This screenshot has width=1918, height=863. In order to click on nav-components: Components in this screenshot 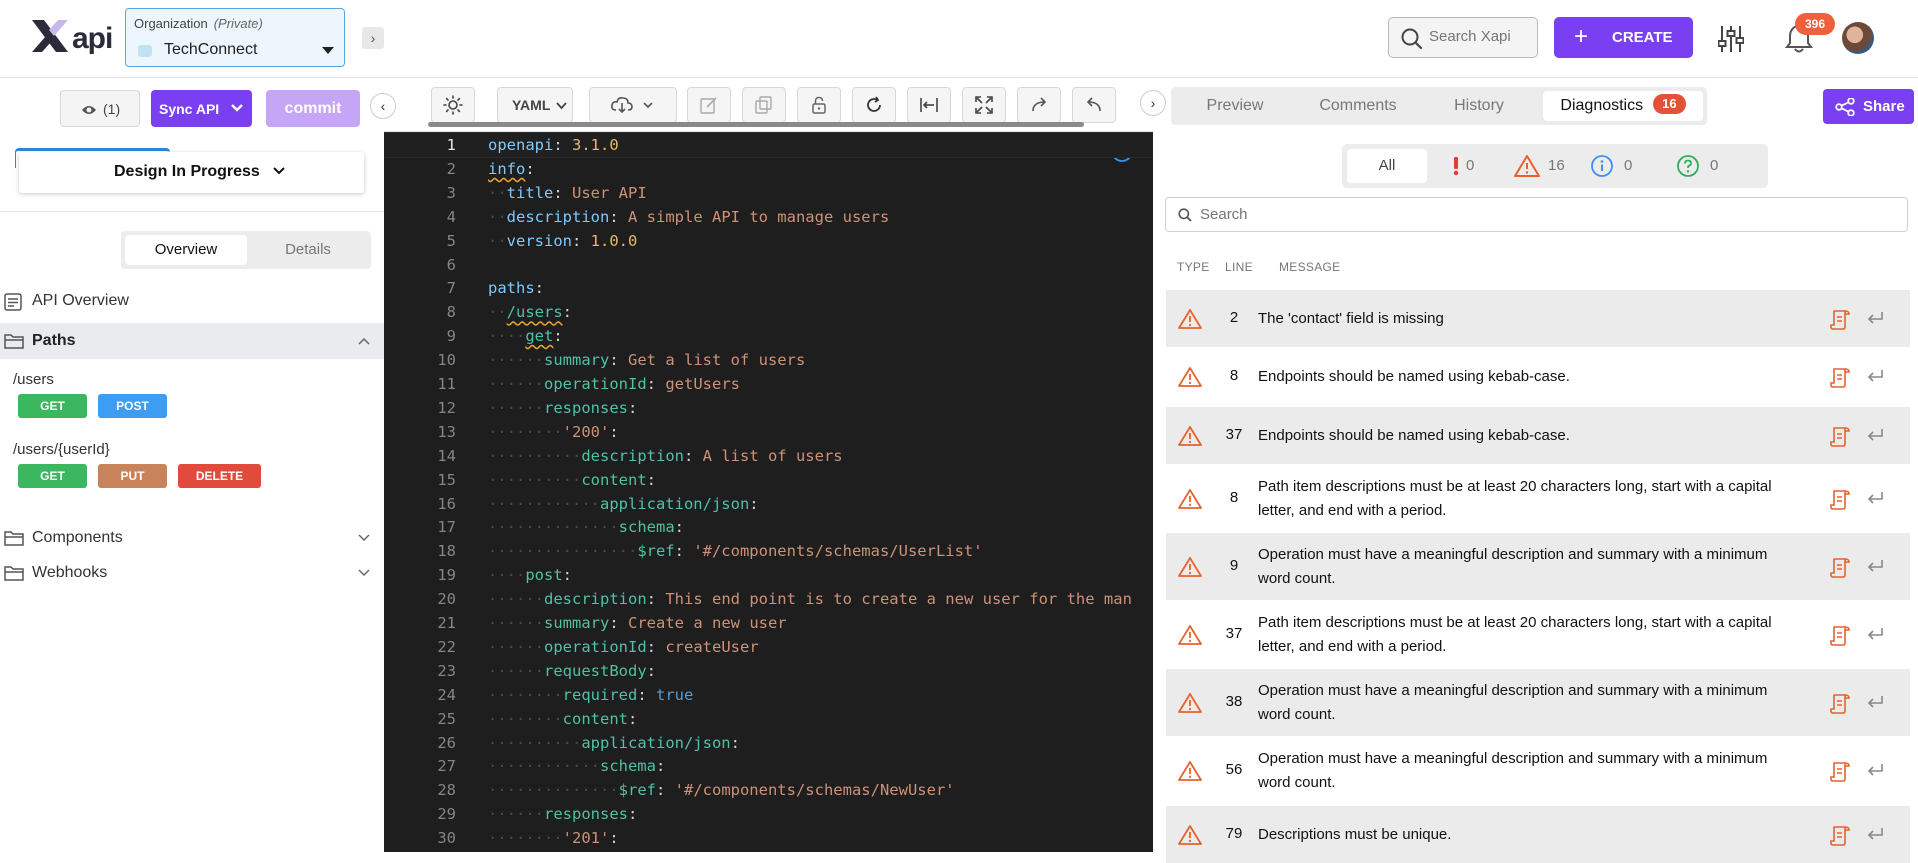, I will do `click(192, 538)`.